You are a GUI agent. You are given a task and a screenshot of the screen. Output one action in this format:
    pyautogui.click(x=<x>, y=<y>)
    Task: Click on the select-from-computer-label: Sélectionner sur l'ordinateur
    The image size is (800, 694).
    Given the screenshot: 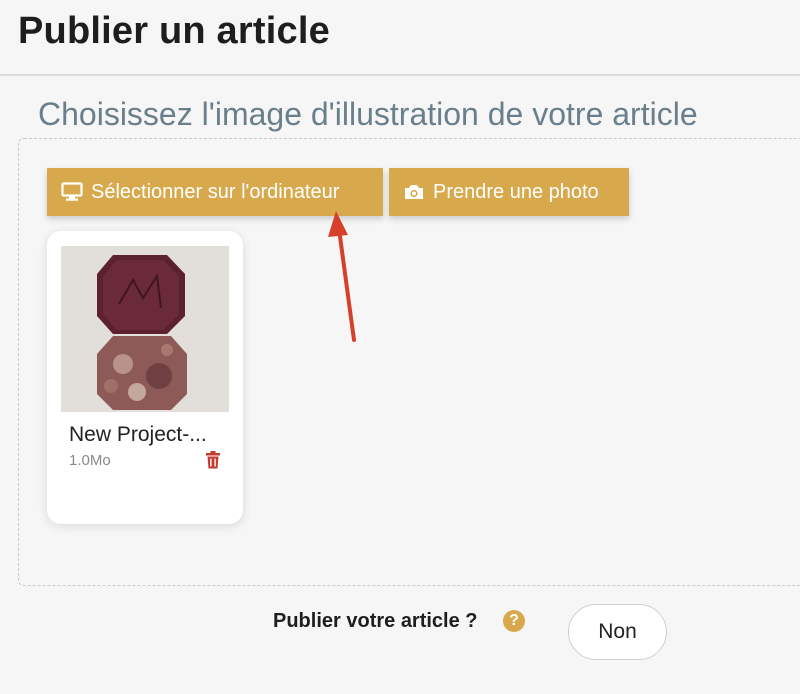 What is the action you would take?
    pyautogui.click(x=215, y=191)
    